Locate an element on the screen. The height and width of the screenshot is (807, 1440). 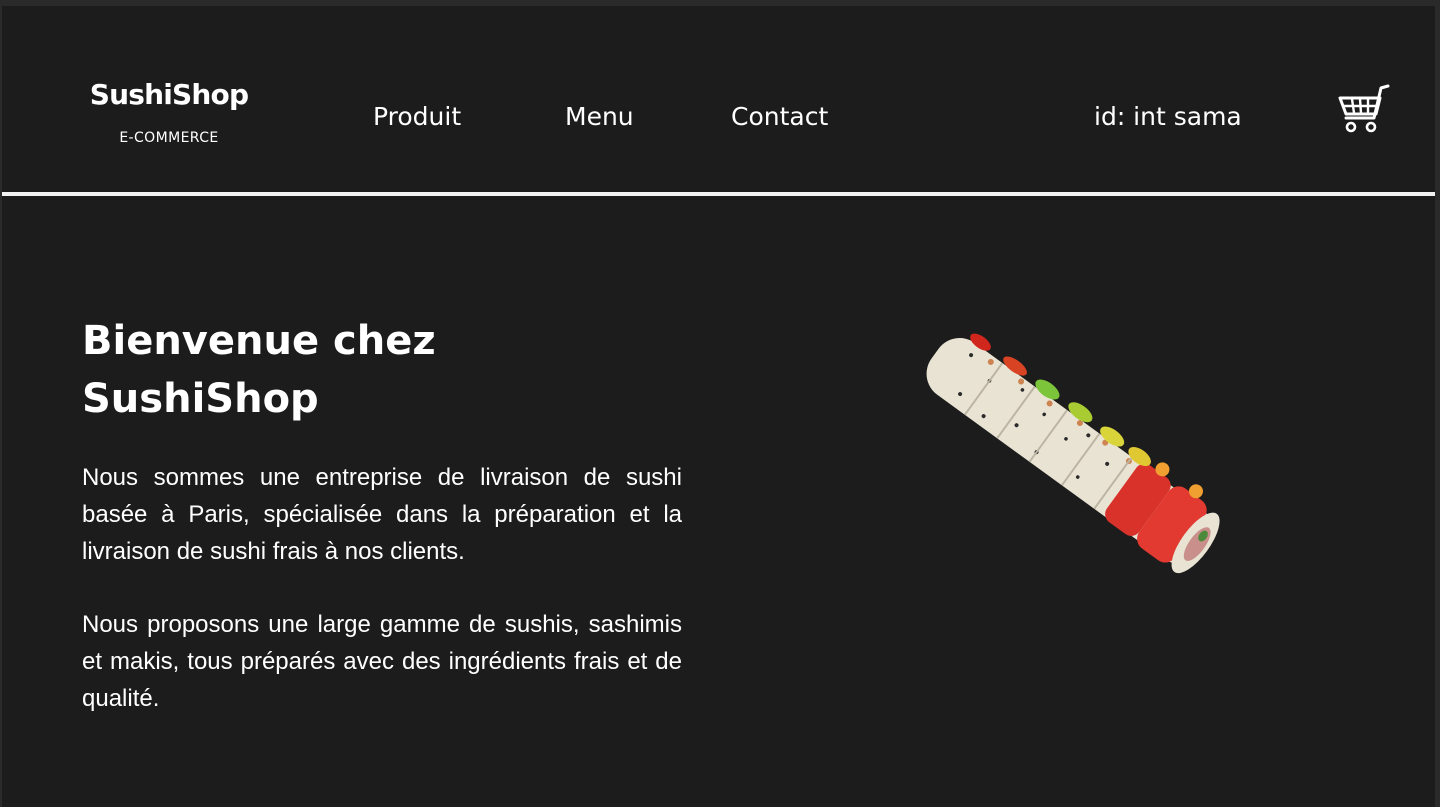
brand-logo: SushiShop E-COMMERCE is located at coordinates (169, 111).